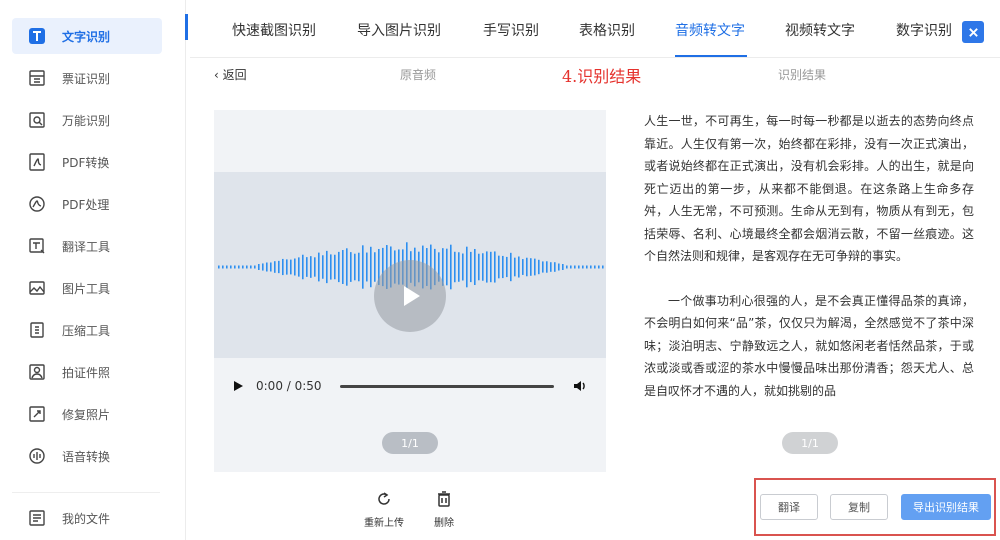 The width and height of the screenshot is (1000, 540). Describe the element at coordinates (511, 30) in the screenshot. I see `tab-handwriting: 手写识别` at that location.